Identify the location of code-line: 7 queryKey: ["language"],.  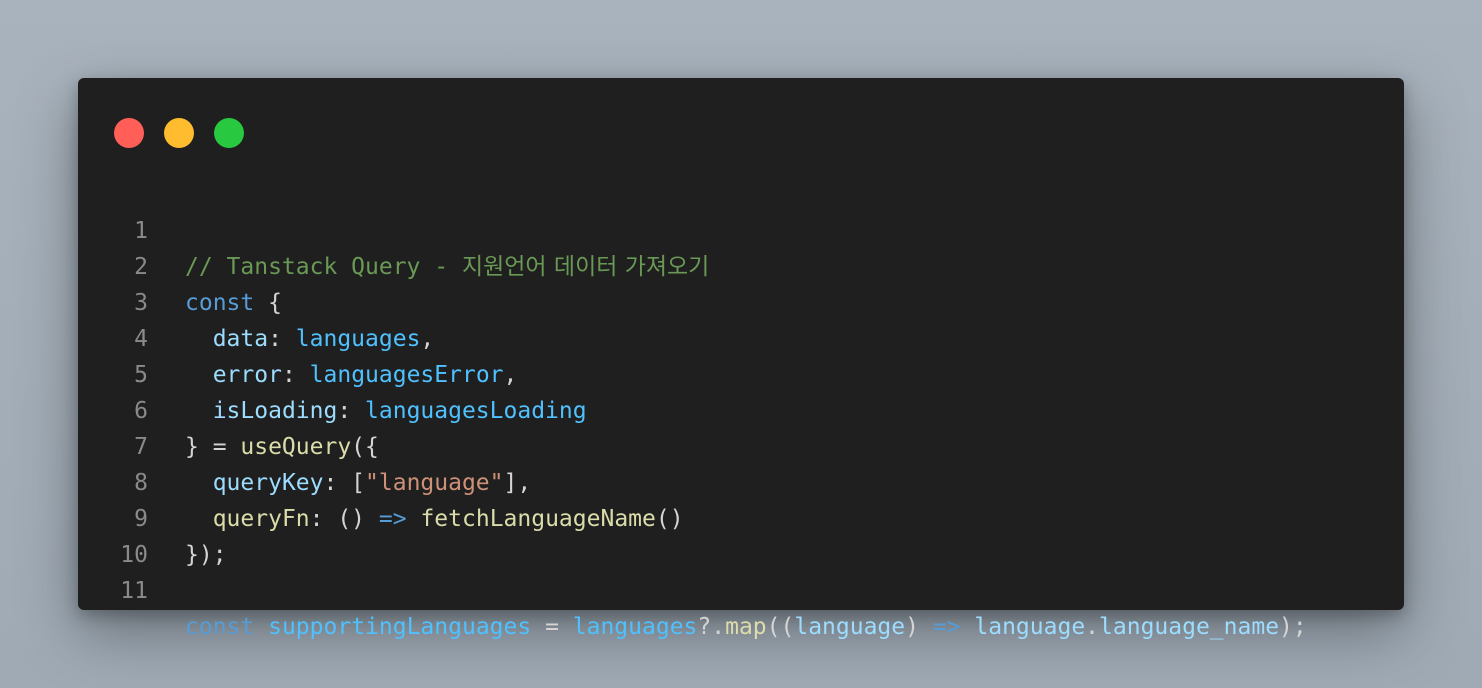
(741, 444).